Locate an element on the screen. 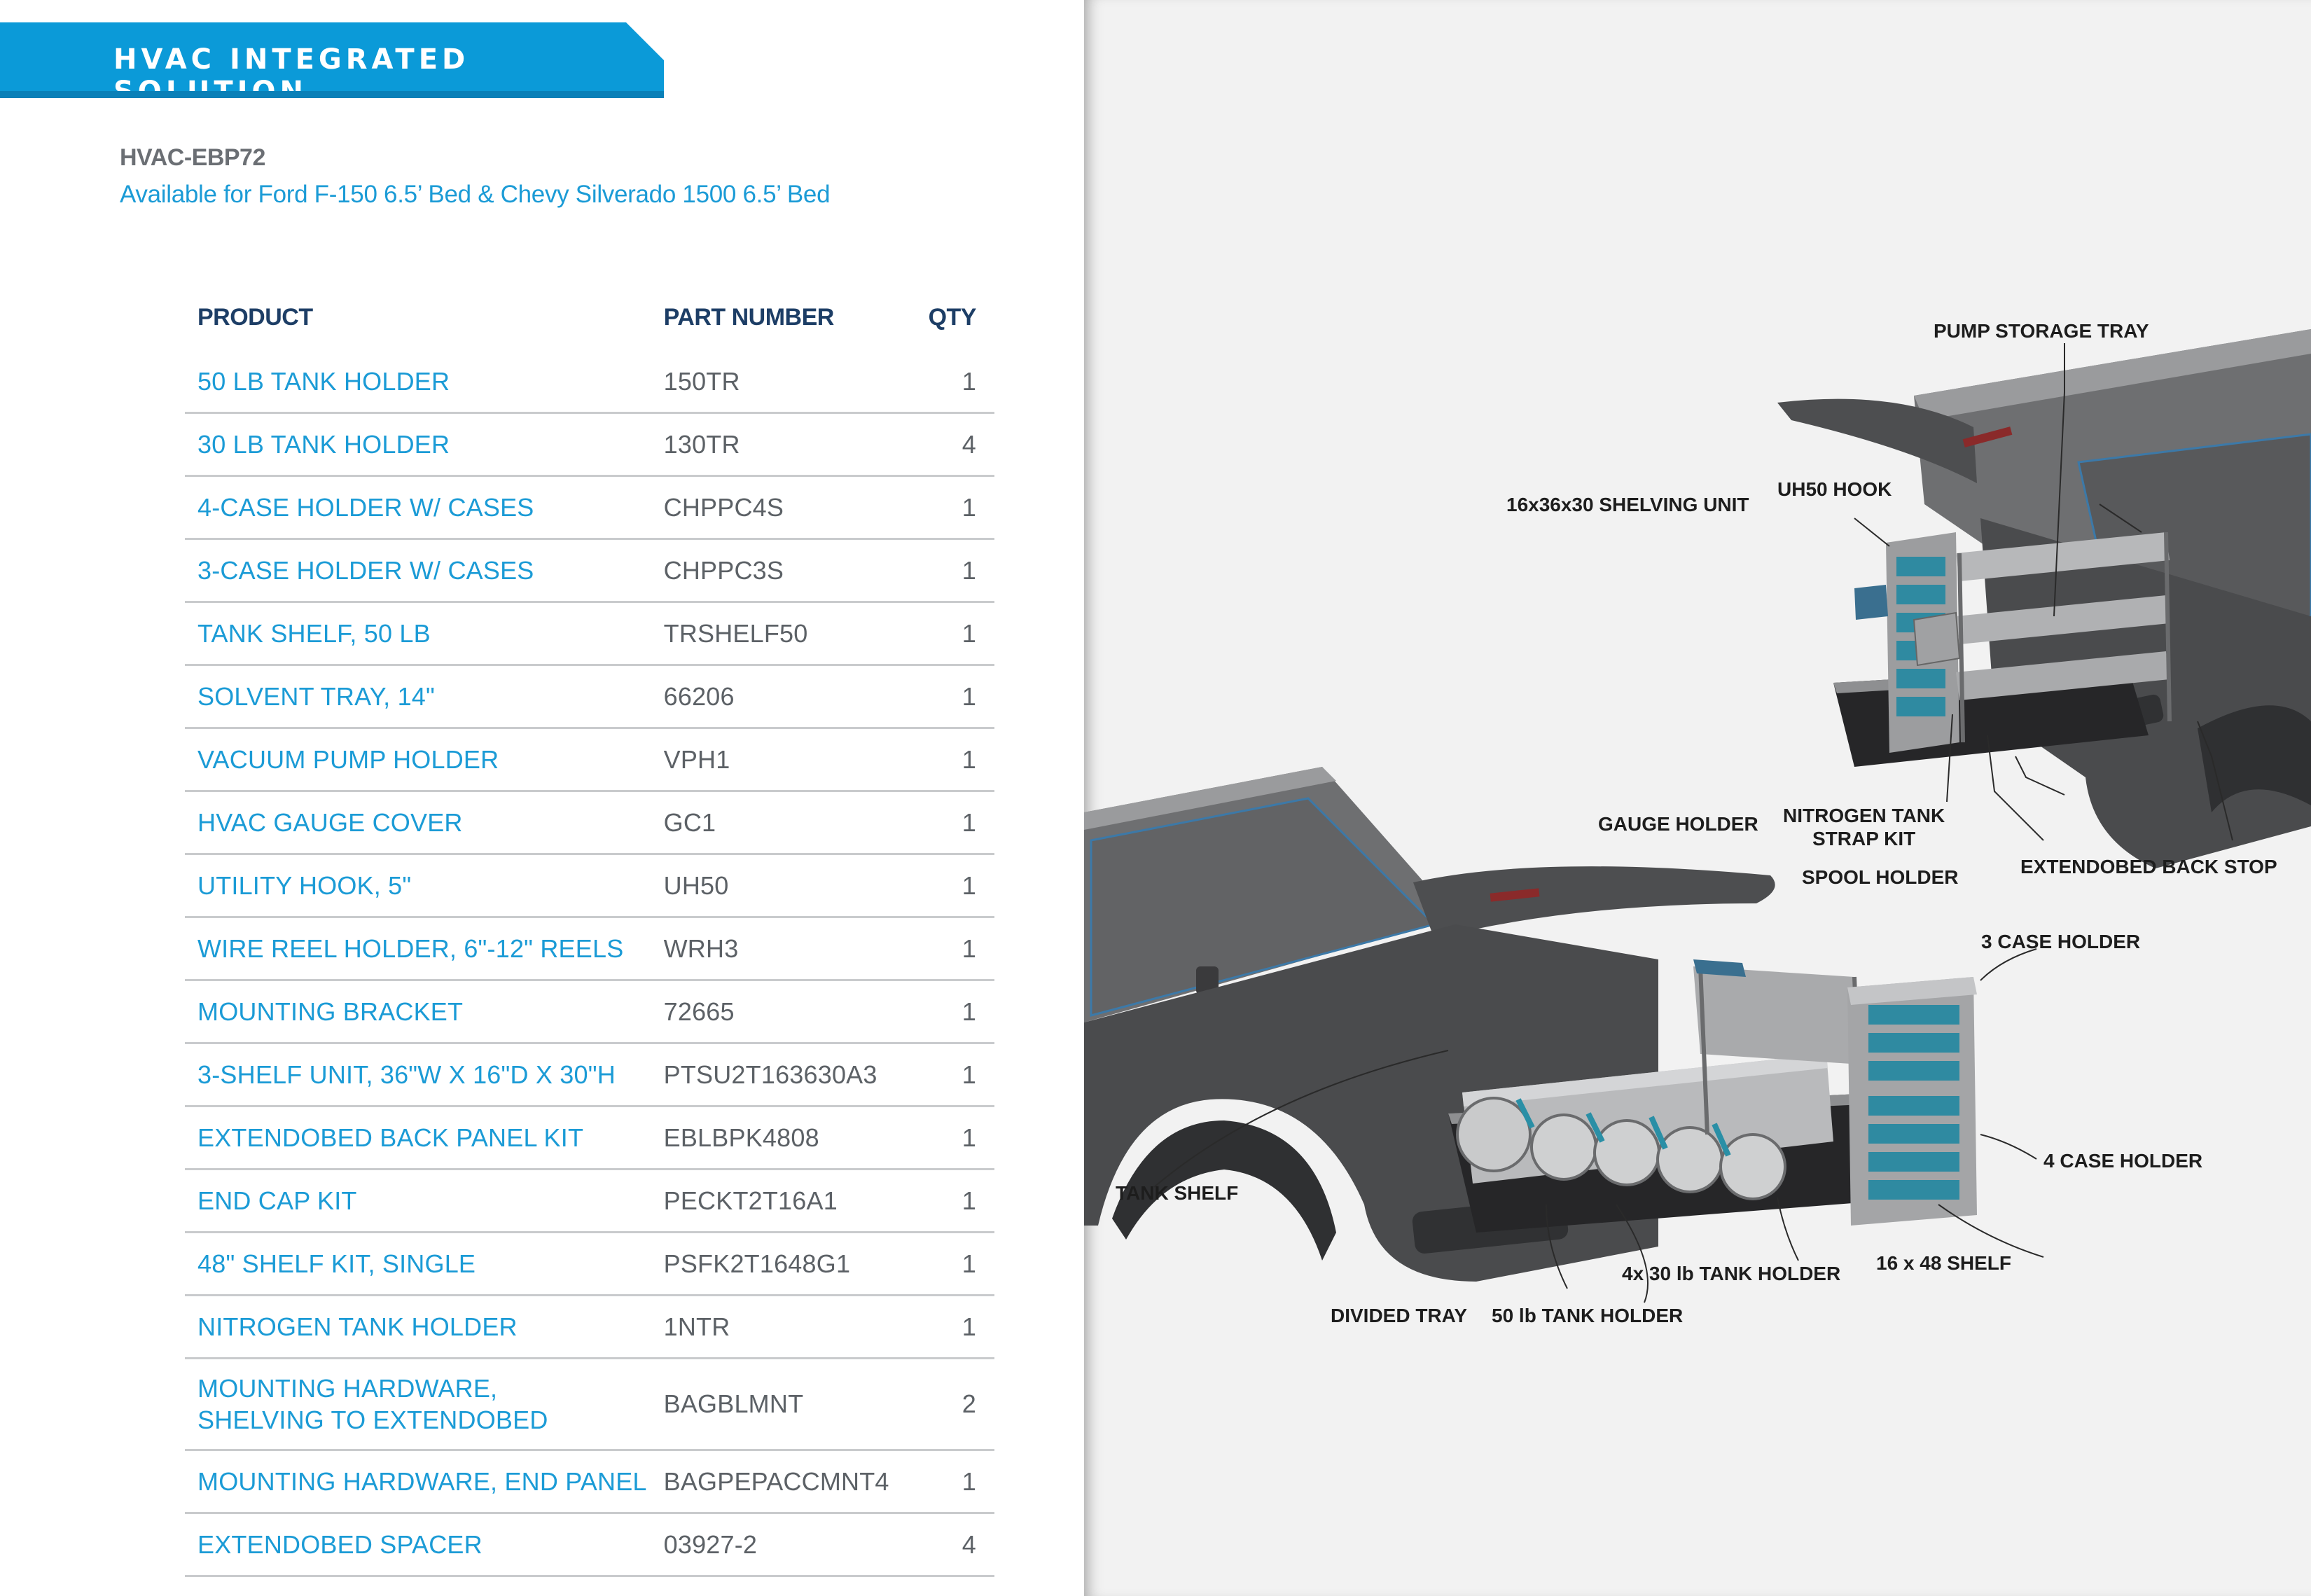 The width and height of the screenshot is (2311, 1596). callout-nitrogen-strap: NITROGEN TANK STRAP KIT is located at coordinates (1864, 827).